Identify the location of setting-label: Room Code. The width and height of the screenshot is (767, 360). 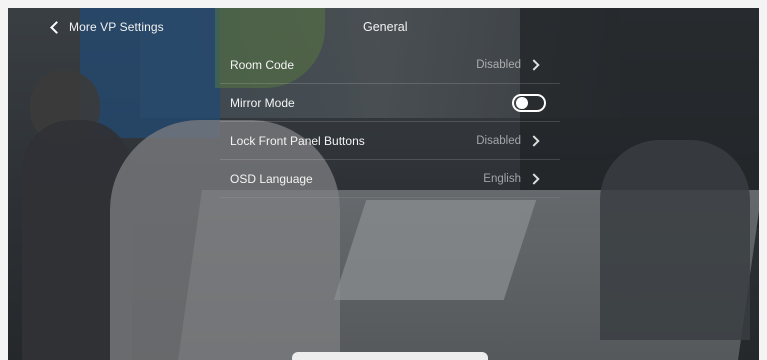
(262, 64).